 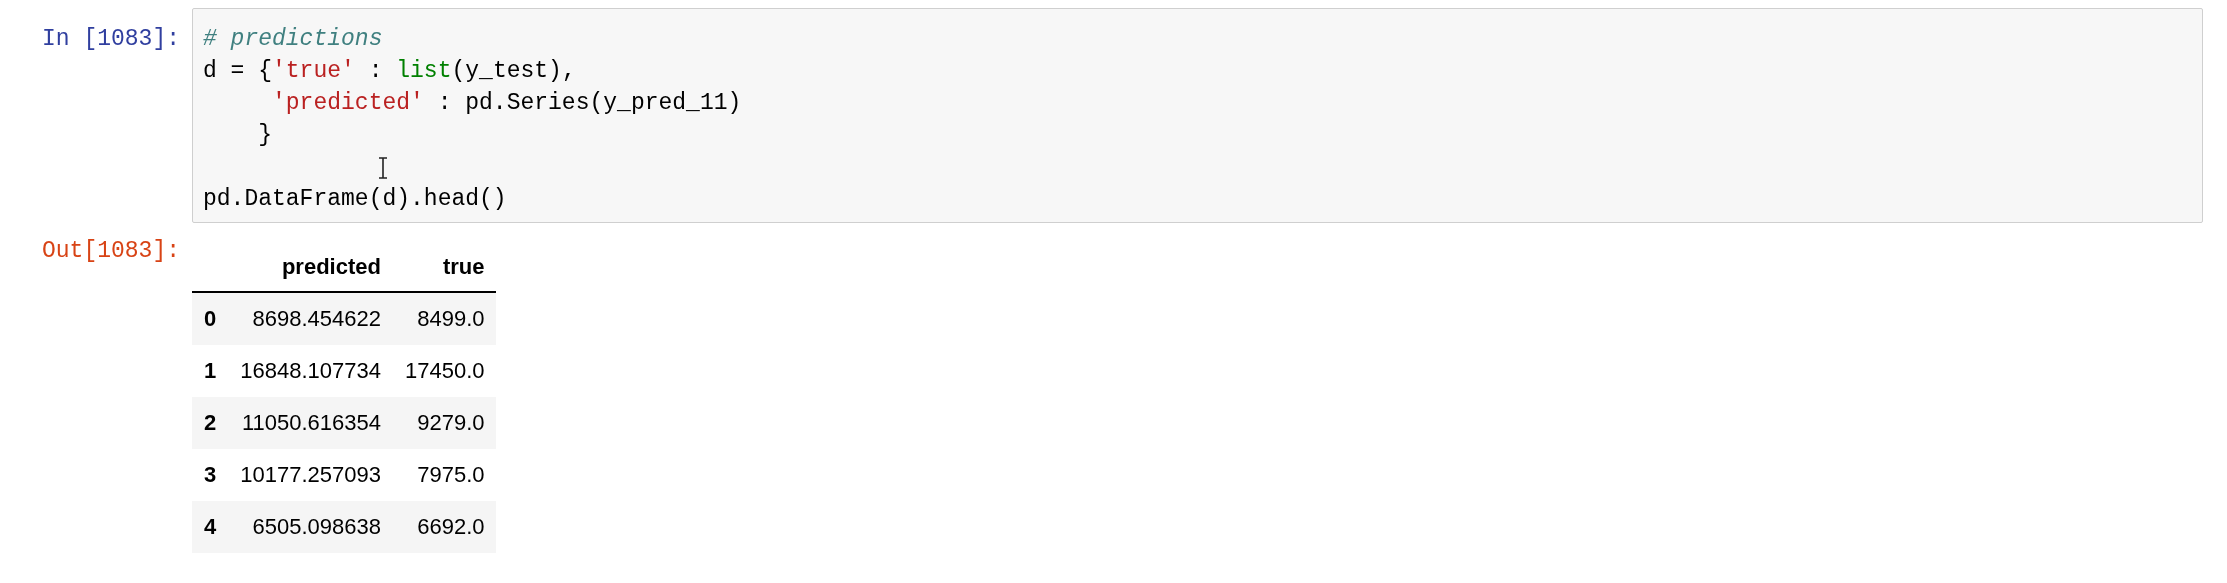 What do you see at coordinates (444, 475) in the screenshot?
I see `table-cell: 7975.0` at bounding box center [444, 475].